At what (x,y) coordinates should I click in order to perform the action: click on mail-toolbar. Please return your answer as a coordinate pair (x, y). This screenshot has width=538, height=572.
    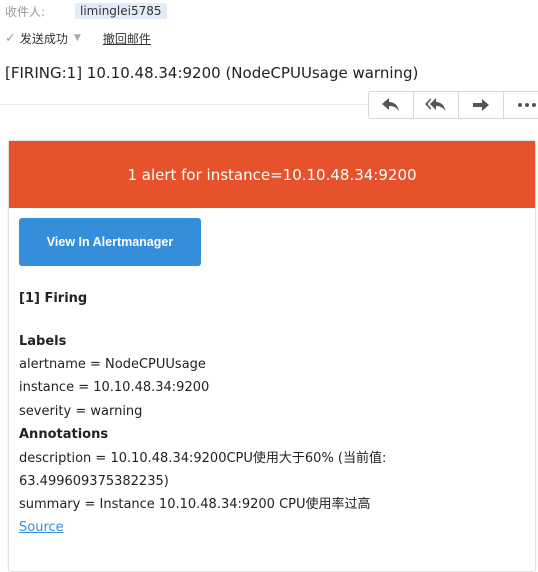
    Looking at the image, I should click on (453, 105).